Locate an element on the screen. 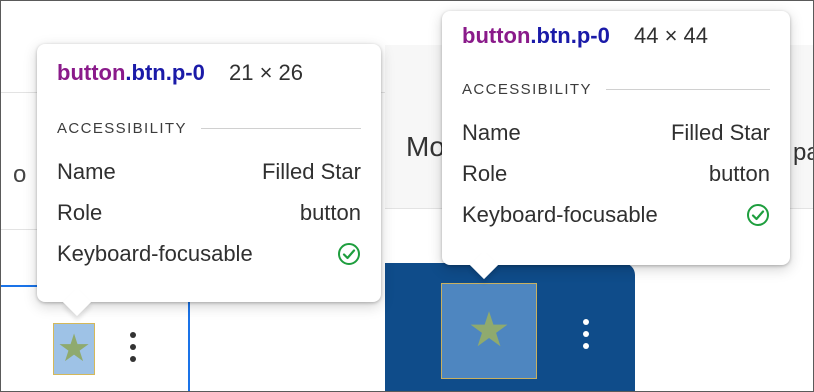 This screenshot has width=814, height=392. left-divider-lower is located at coordinates (21, 229).